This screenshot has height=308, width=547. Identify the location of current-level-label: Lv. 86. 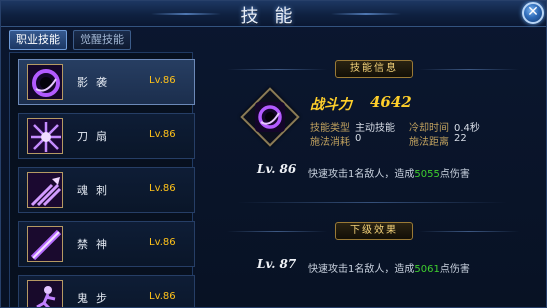
(277, 169).